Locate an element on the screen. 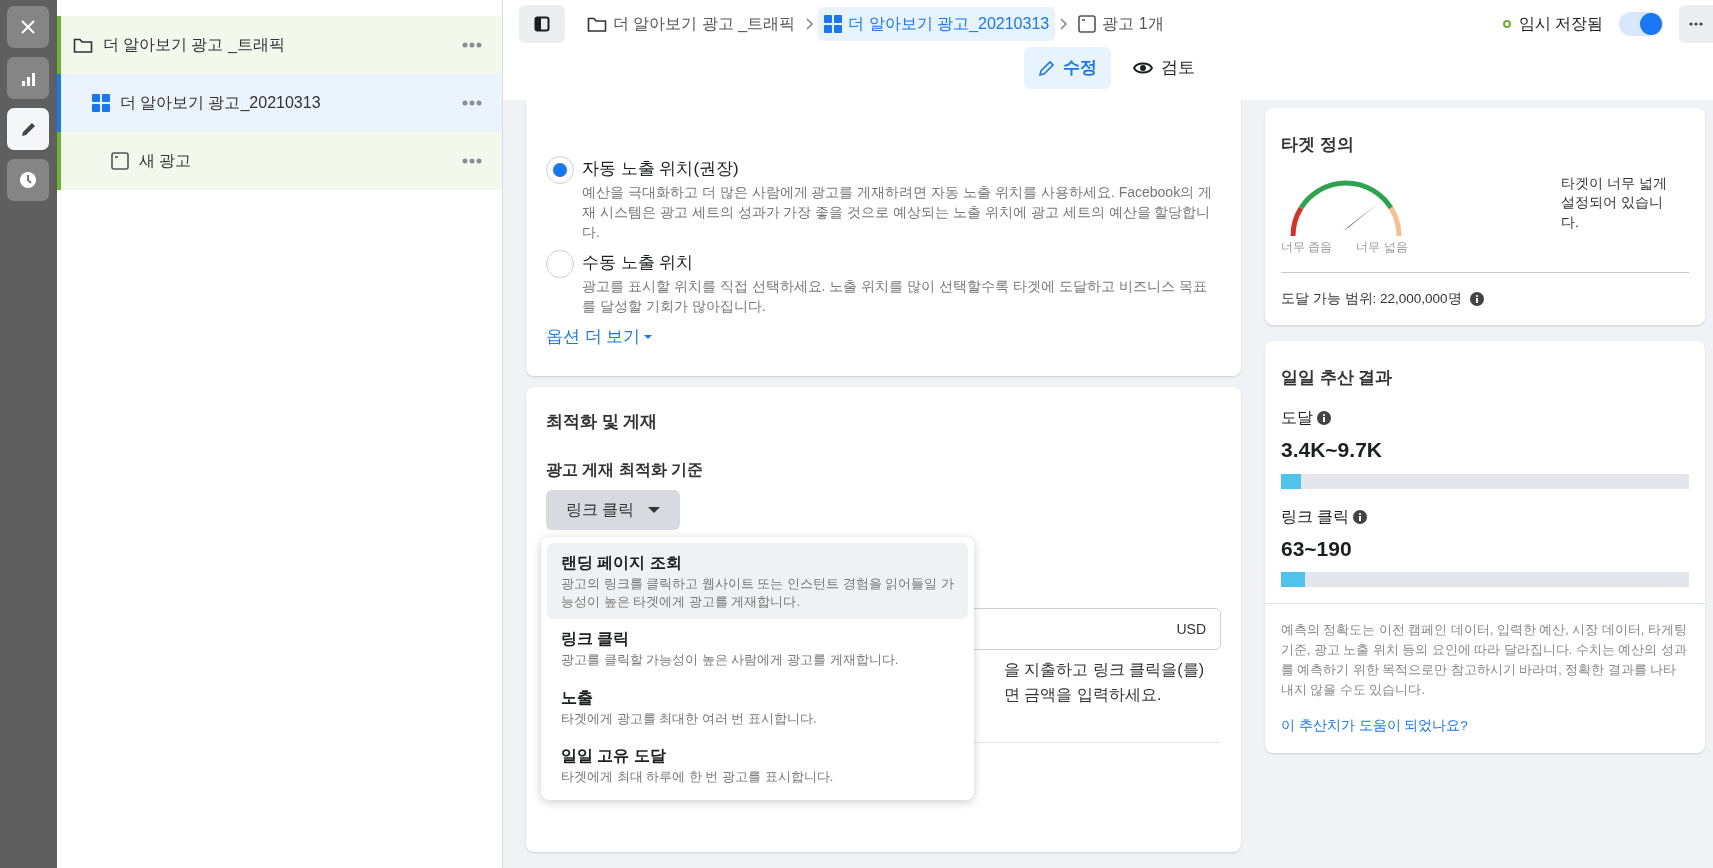 This screenshot has height=868, width=1713. mode-tab: 검토 is located at coordinates (1163, 68).